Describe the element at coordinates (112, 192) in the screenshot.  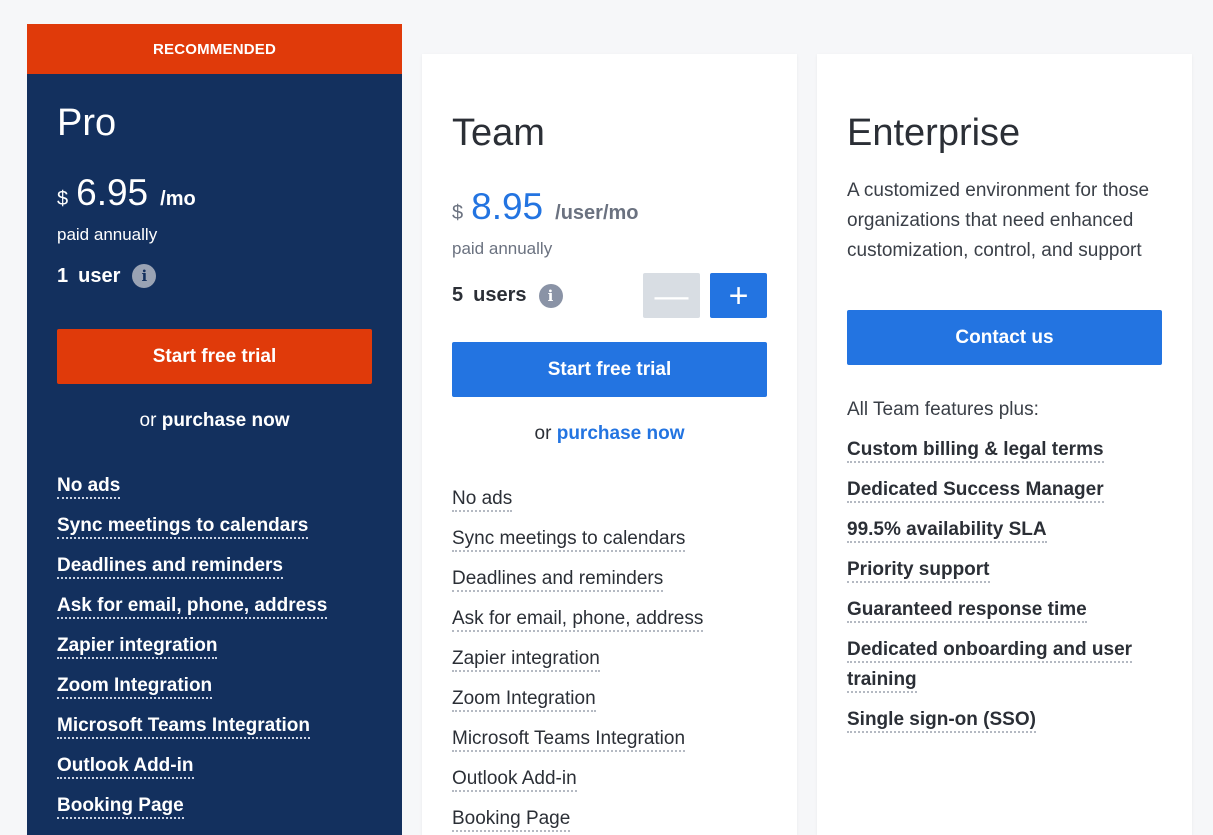
I see `price-amount: 6.95` at that location.